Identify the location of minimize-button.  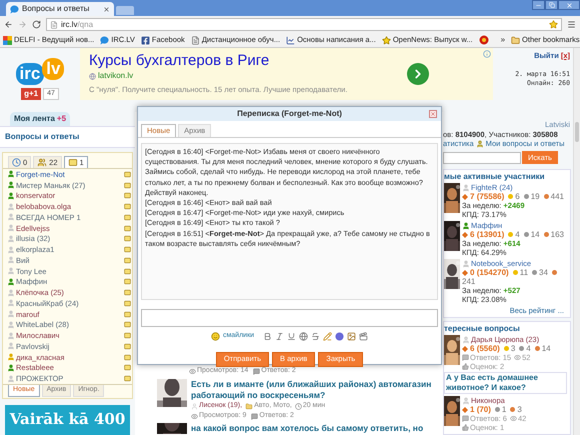
(538, 5).